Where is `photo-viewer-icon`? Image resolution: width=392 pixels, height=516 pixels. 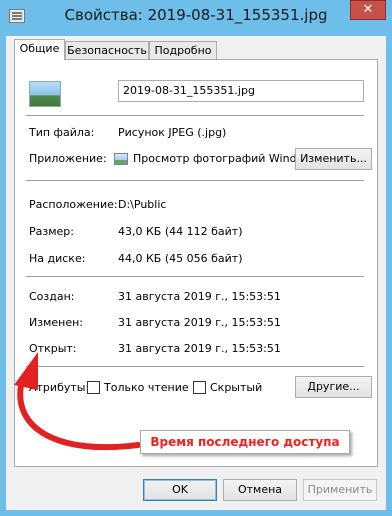
photo-viewer-icon is located at coordinates (121, 159).